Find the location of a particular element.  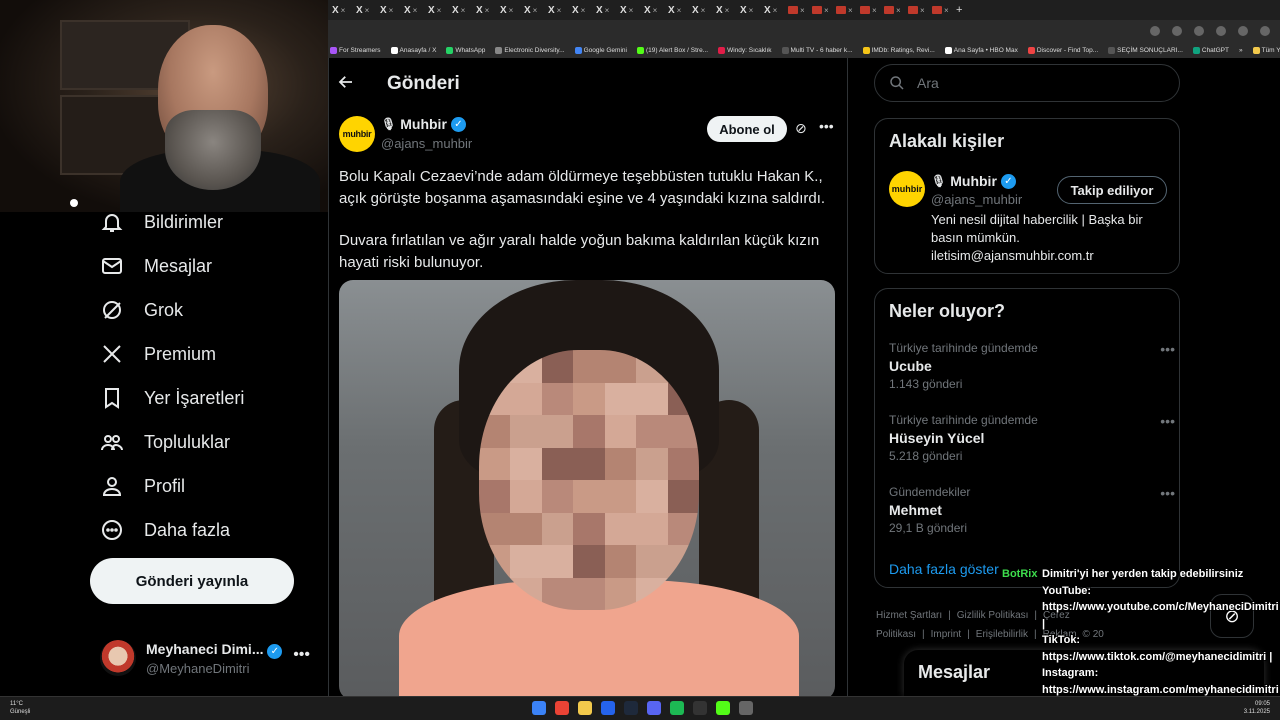

bookmark-item: ChatGPT is located at coordinates (1210, 50).